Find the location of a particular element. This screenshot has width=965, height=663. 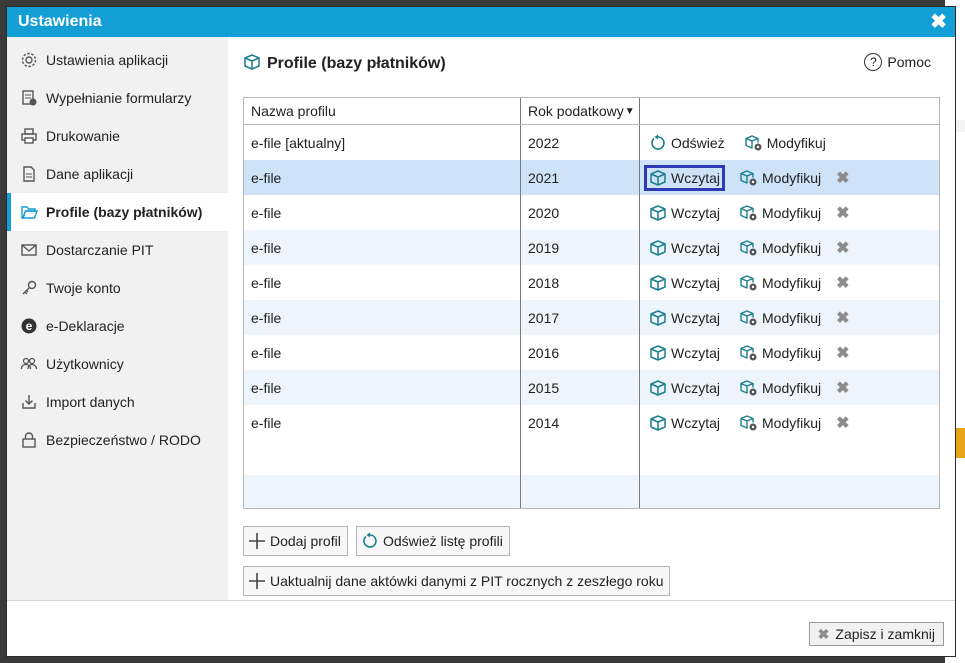

sidebar-item-label: Dane aplikacji is located at coordinates (90, 174).